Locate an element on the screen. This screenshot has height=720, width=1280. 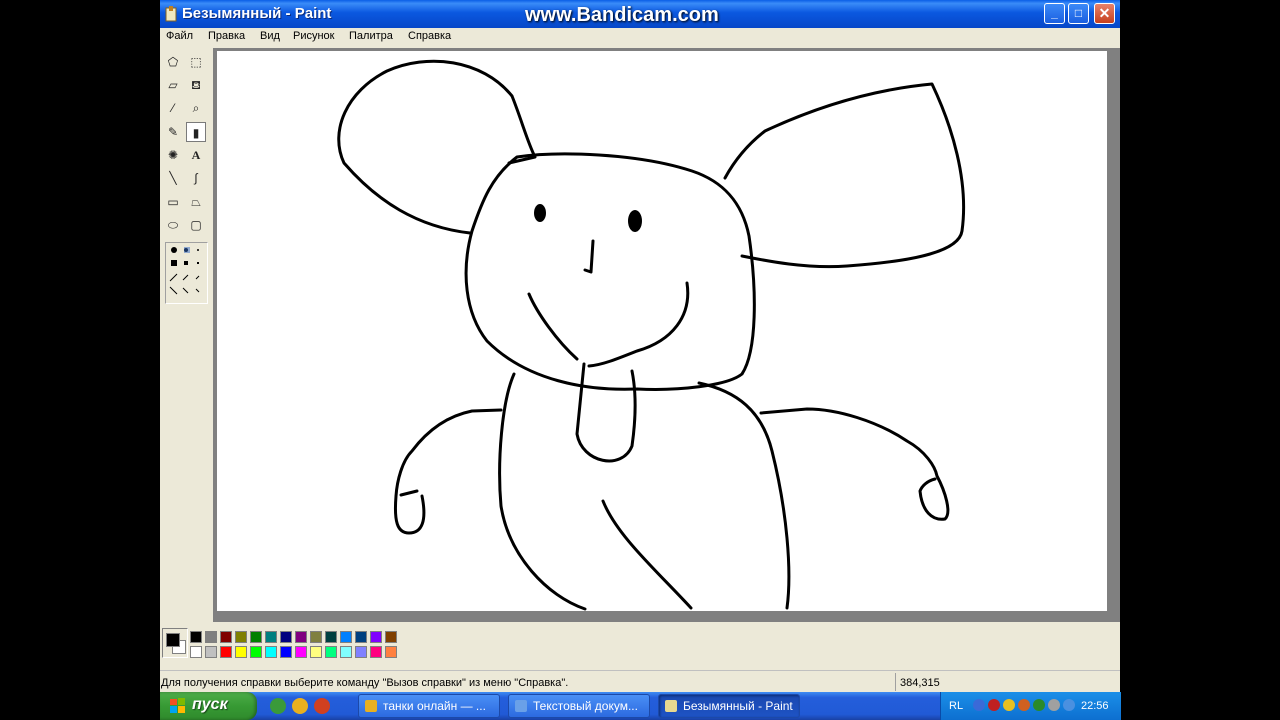
menu-view: Вид is located at coordinates (270, 36).